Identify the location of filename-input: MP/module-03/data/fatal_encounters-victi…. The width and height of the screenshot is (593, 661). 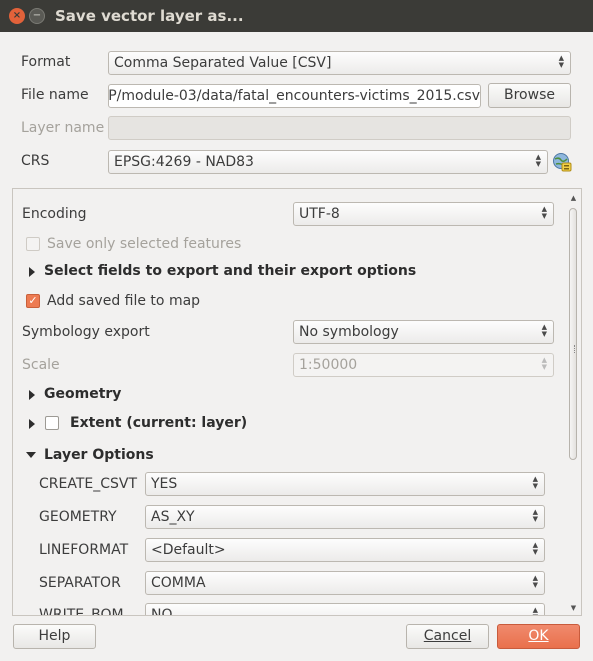
(294, 96).